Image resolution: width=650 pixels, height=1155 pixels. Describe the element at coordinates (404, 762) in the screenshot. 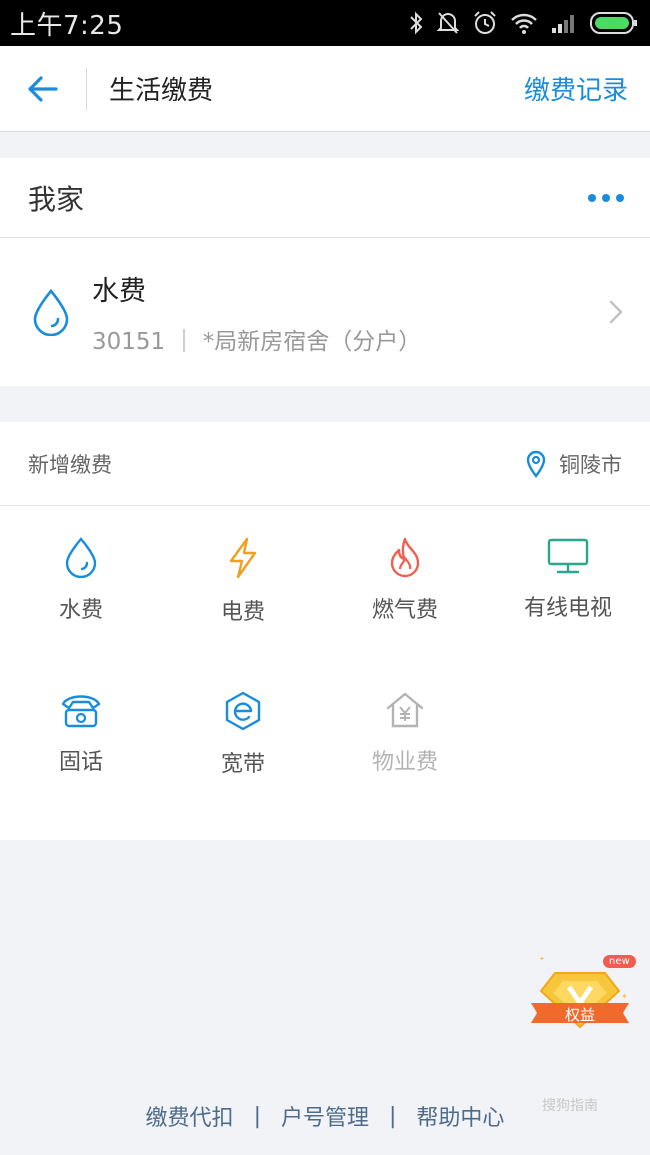

I see `service-label: 物业费` at that location.